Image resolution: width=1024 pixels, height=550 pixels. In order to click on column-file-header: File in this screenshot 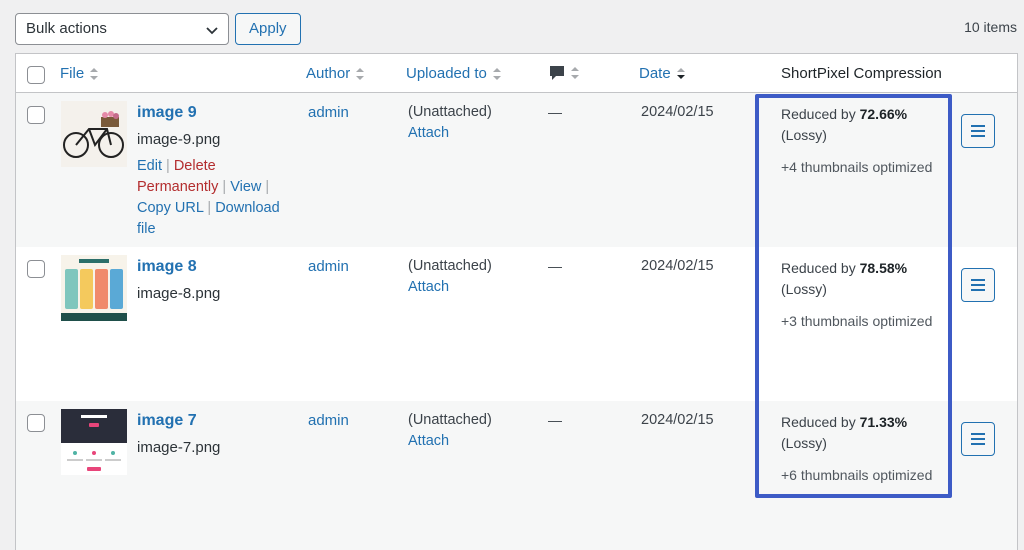, I will do `click(79, 73)`.